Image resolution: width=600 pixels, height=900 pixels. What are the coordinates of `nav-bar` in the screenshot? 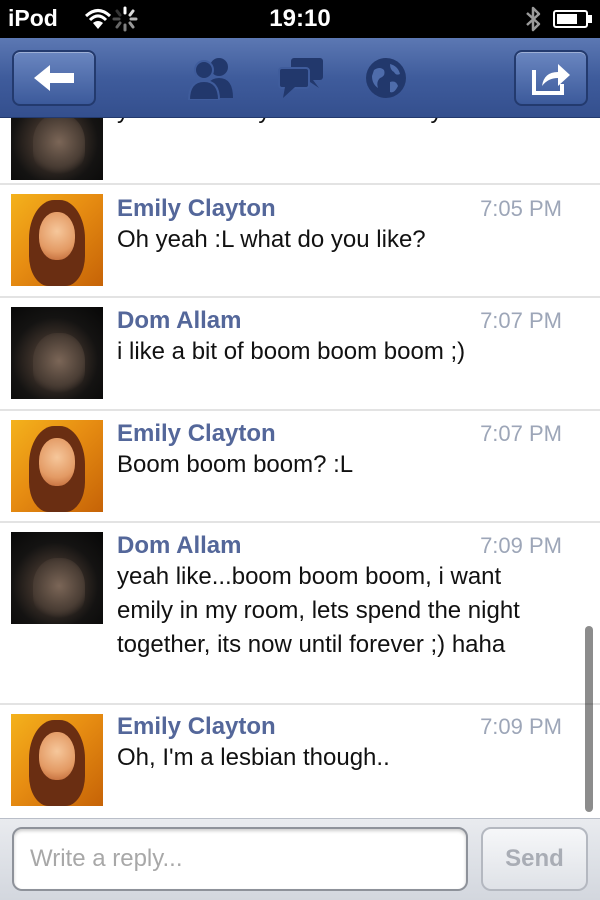 It's located at (300, 78).